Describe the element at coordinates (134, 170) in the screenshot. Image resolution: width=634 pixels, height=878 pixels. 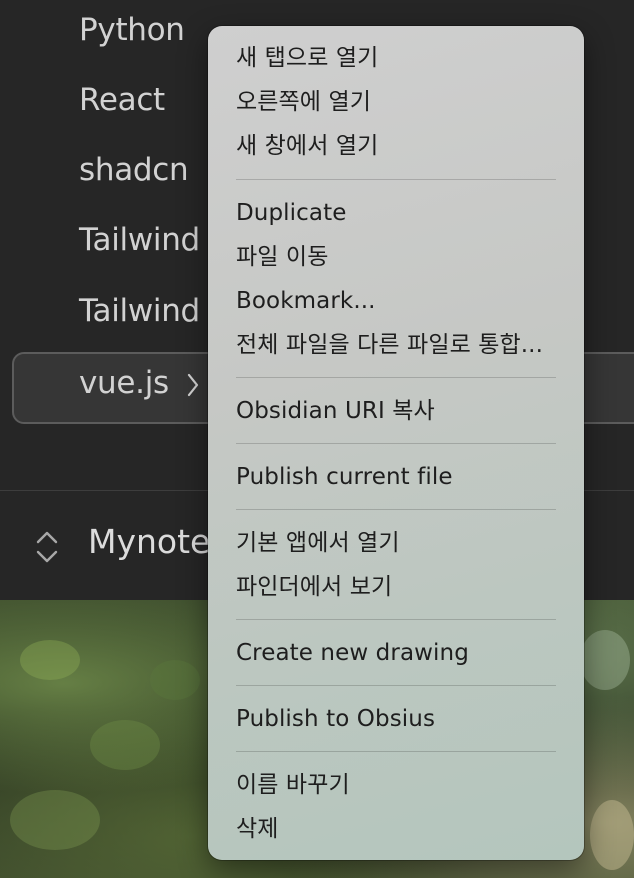
I see `sidebar-item-shadcn: shadcn` at that location.